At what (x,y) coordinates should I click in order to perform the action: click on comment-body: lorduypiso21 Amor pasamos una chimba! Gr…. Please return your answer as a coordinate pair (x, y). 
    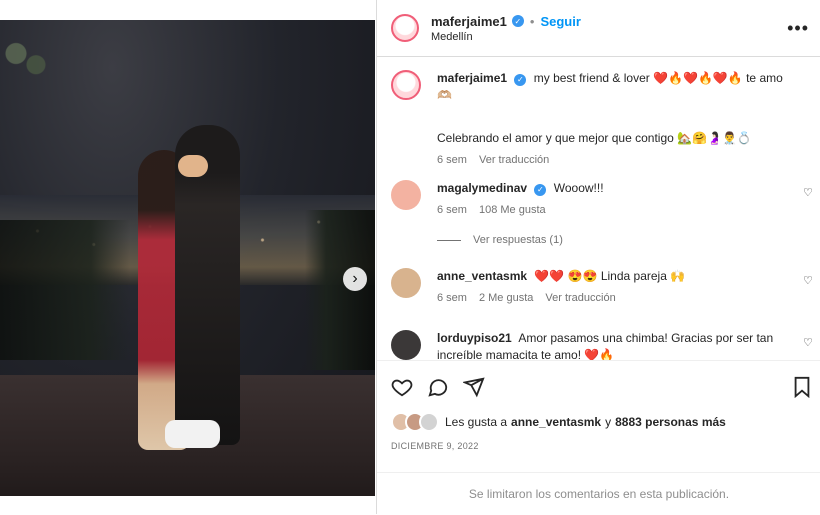
    Looking at the image, I should click on (617, 345).